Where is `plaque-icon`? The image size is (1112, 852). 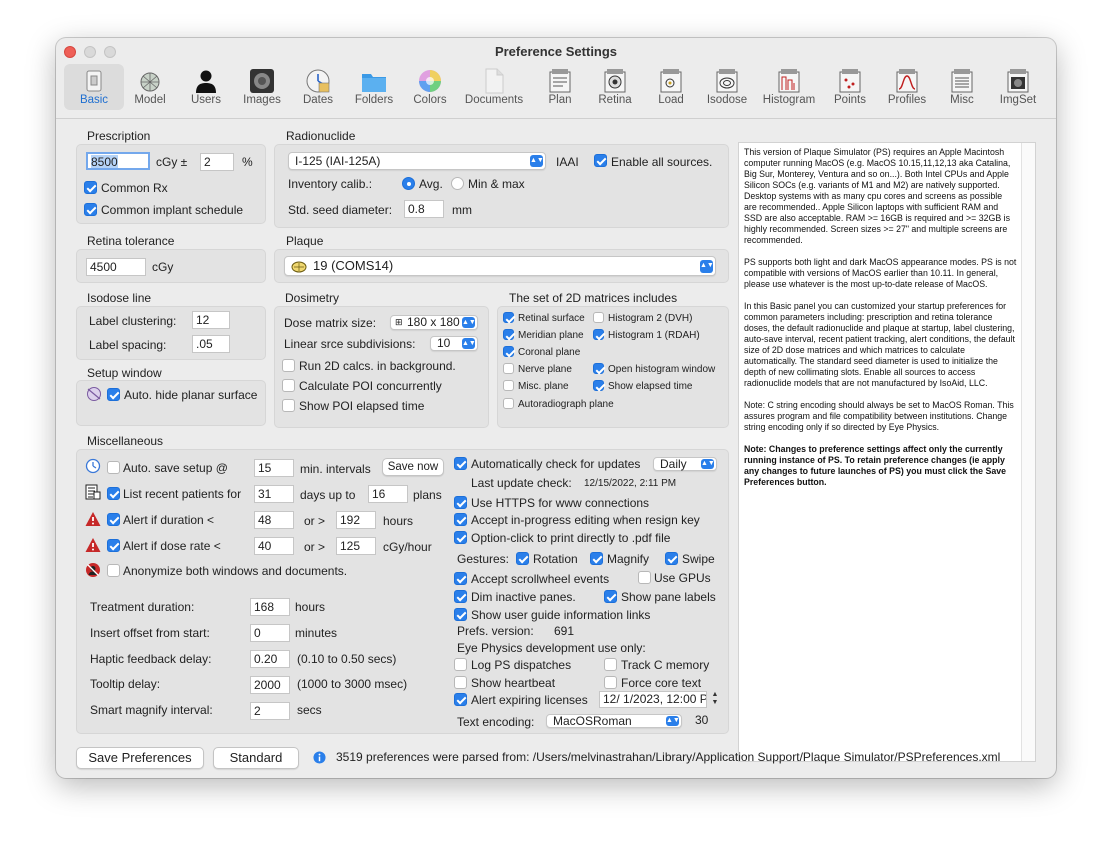
plaque-icon is located at coordinates (299, 267).